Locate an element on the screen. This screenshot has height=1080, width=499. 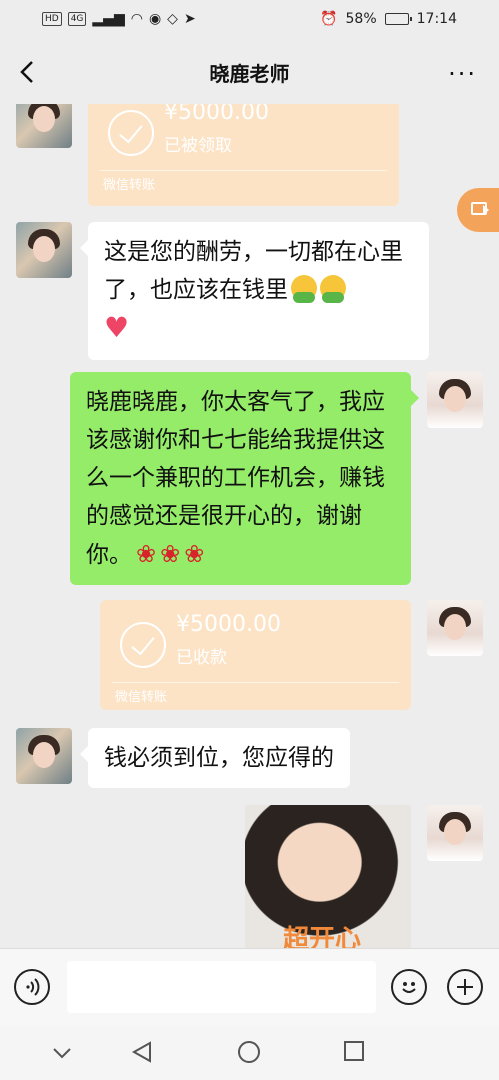
alarm-icon: ⏰ is located at coordinates (329, 19).